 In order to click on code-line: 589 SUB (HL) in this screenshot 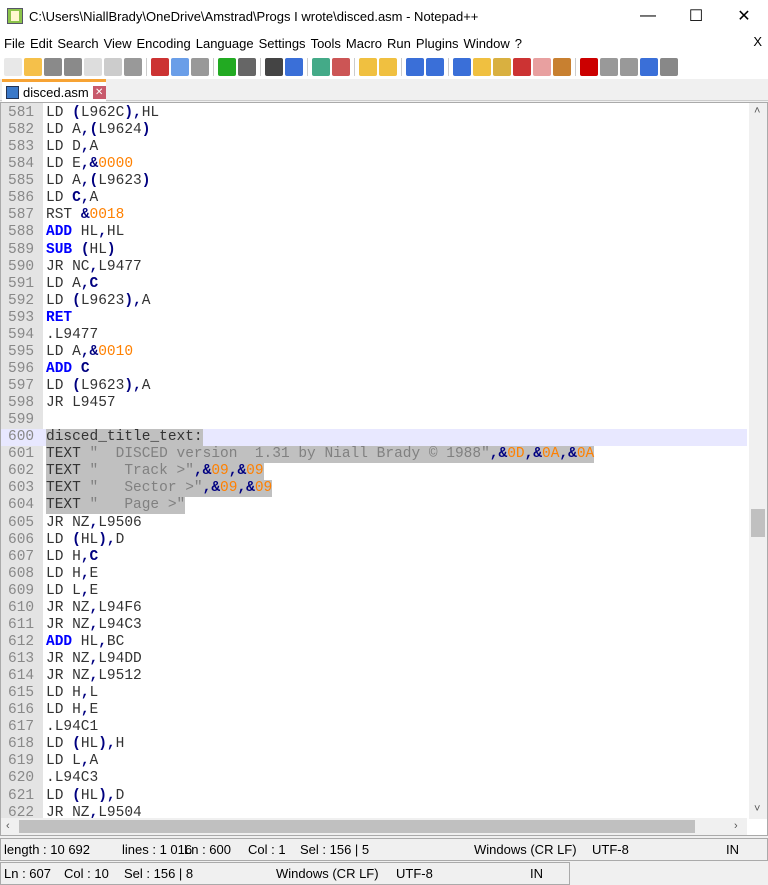, I will do `click(374, 250)`.